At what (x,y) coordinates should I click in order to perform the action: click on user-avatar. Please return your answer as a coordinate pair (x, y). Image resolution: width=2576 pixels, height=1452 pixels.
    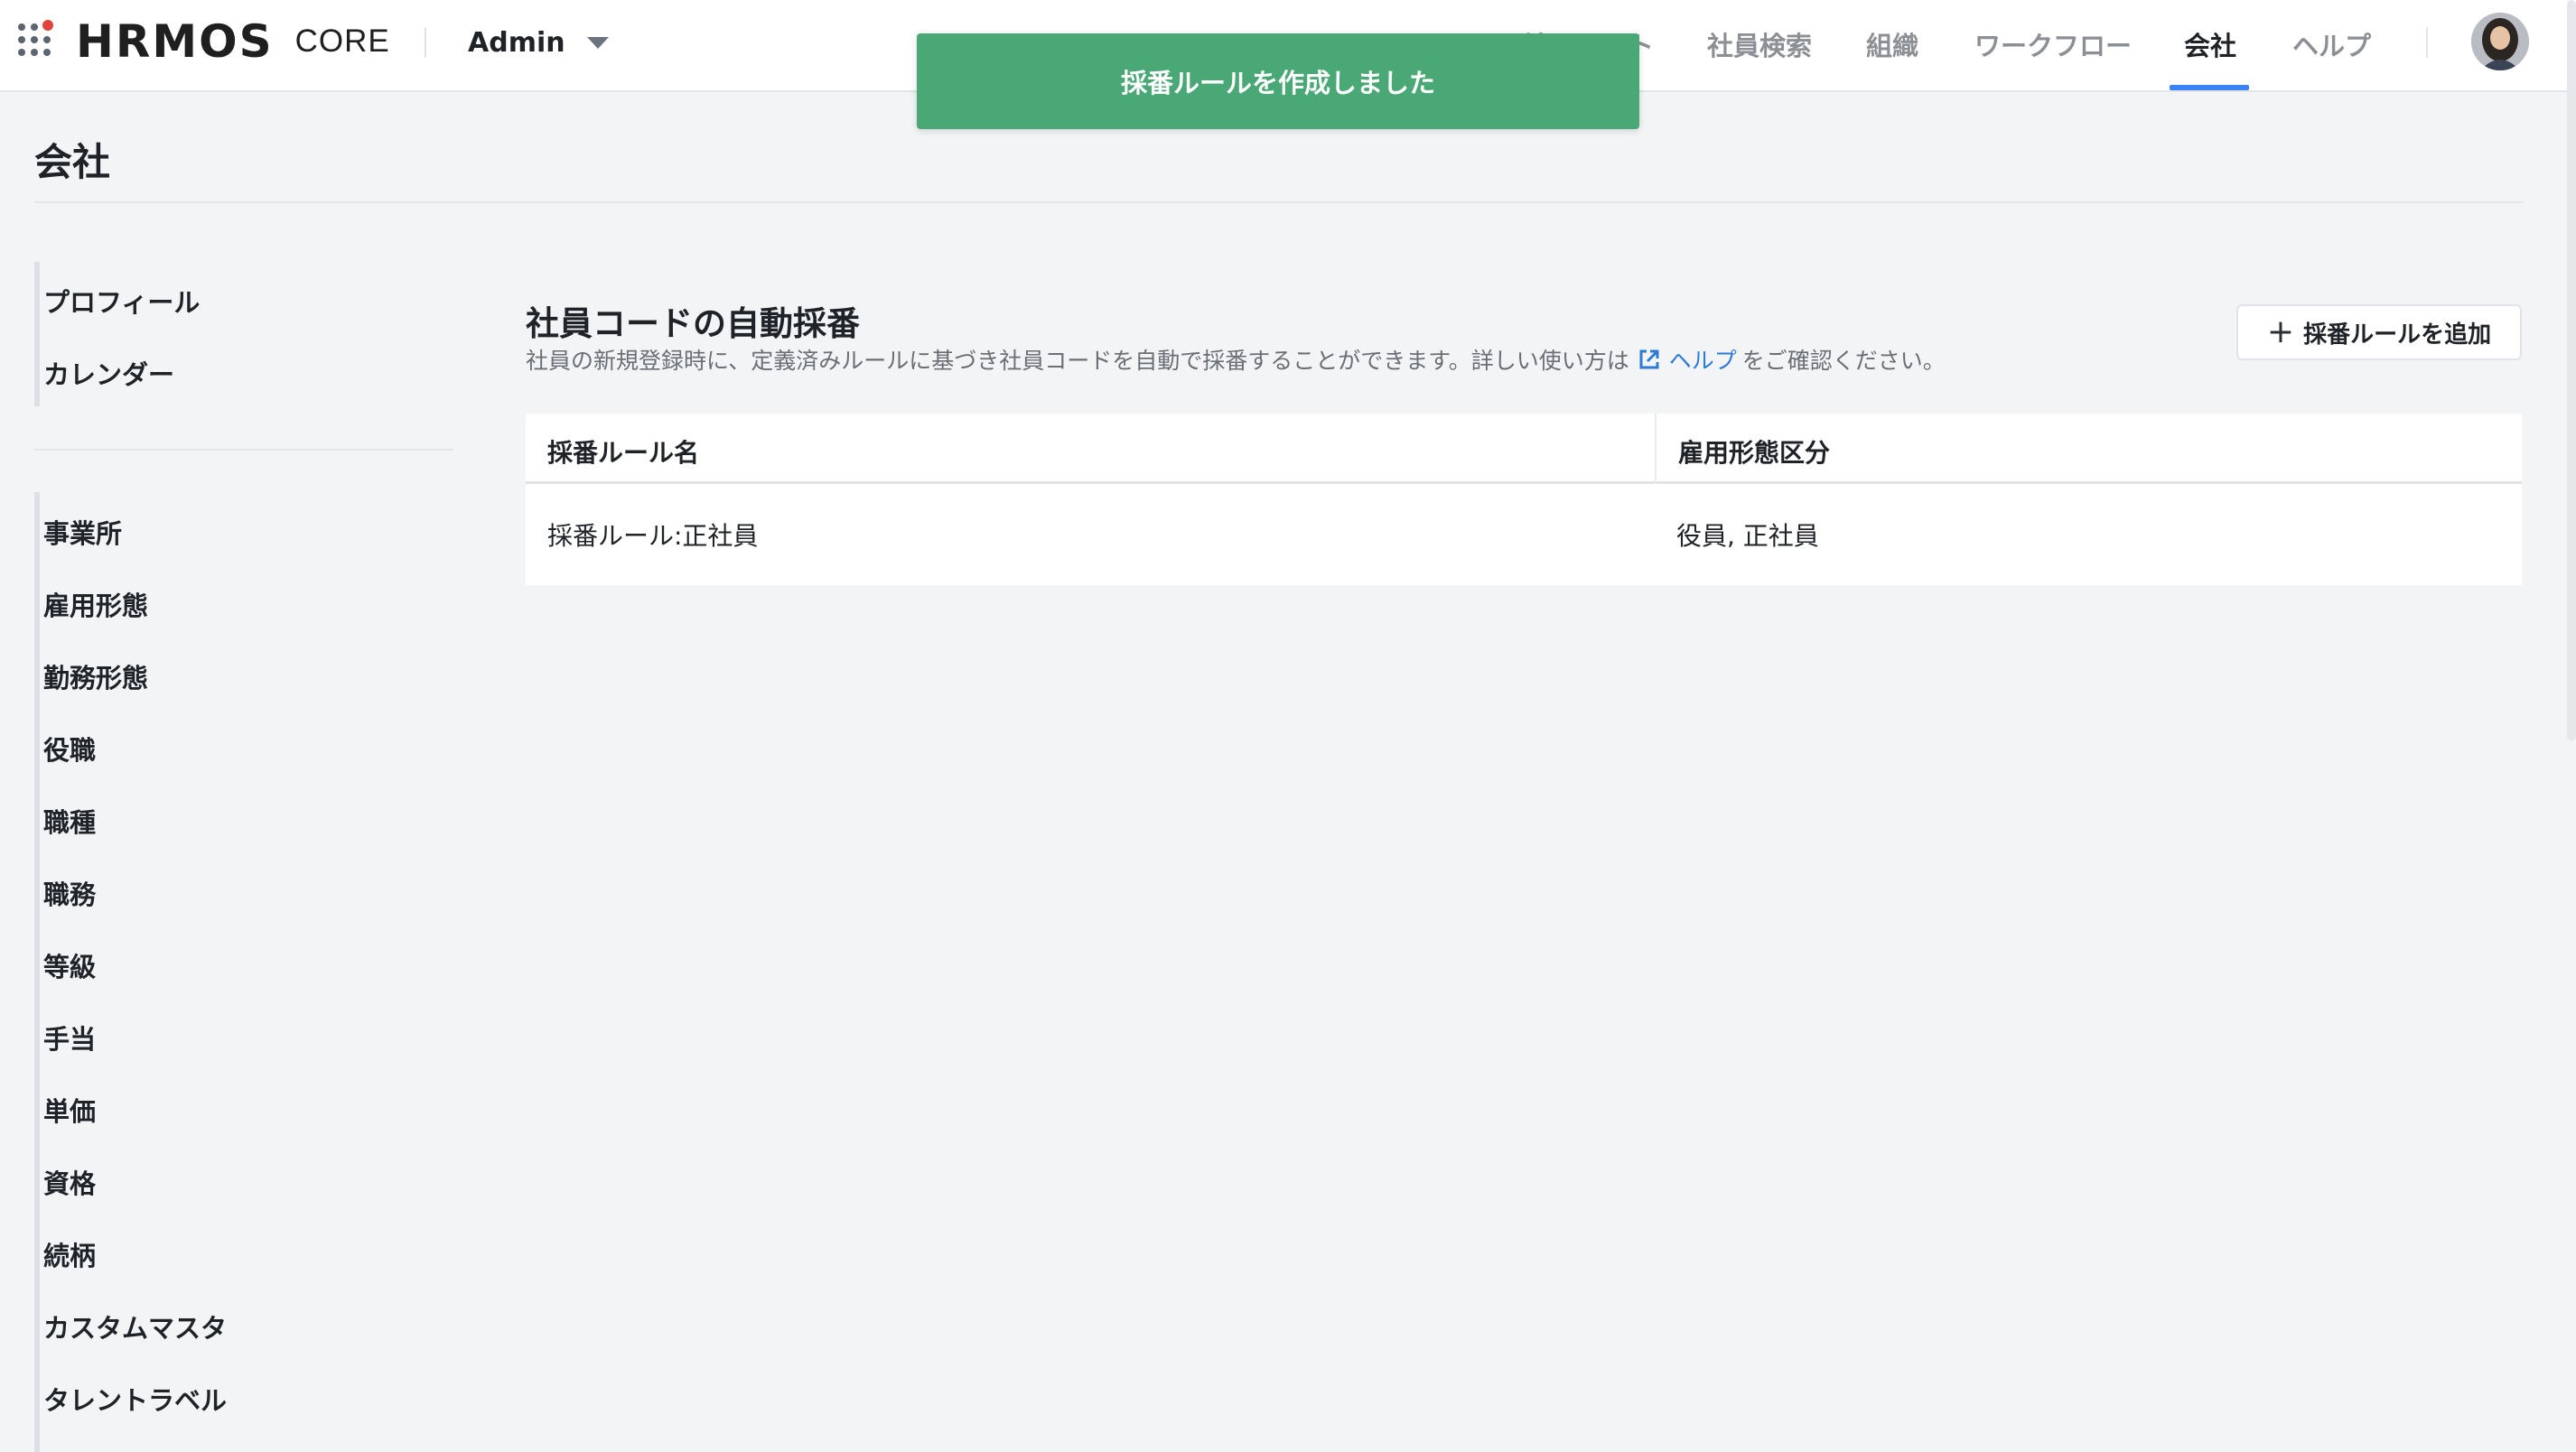
    Looking at the image, I should click on (2500, 42).